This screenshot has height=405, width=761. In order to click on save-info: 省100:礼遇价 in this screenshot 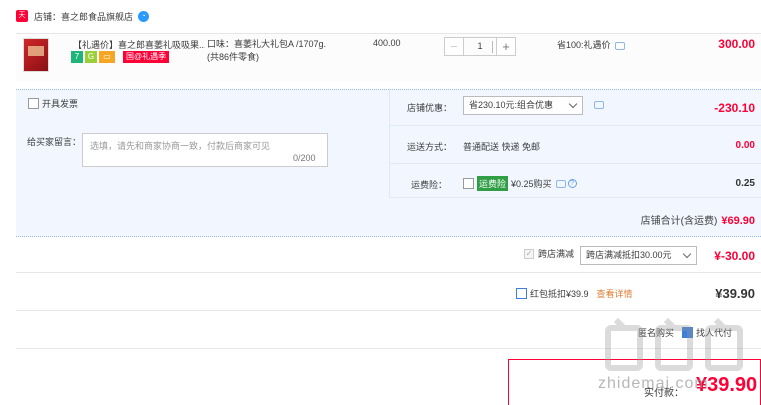, I will do `click(591, 44)`.